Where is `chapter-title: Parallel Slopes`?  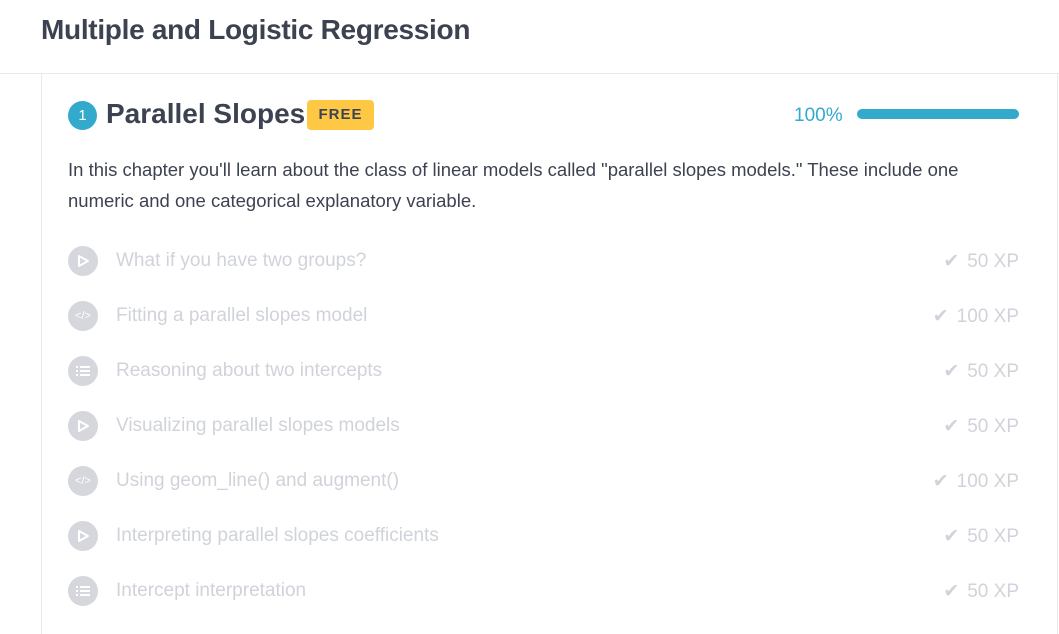 chapter-title: Parallel Slopes is located at coordinates (205, 114).